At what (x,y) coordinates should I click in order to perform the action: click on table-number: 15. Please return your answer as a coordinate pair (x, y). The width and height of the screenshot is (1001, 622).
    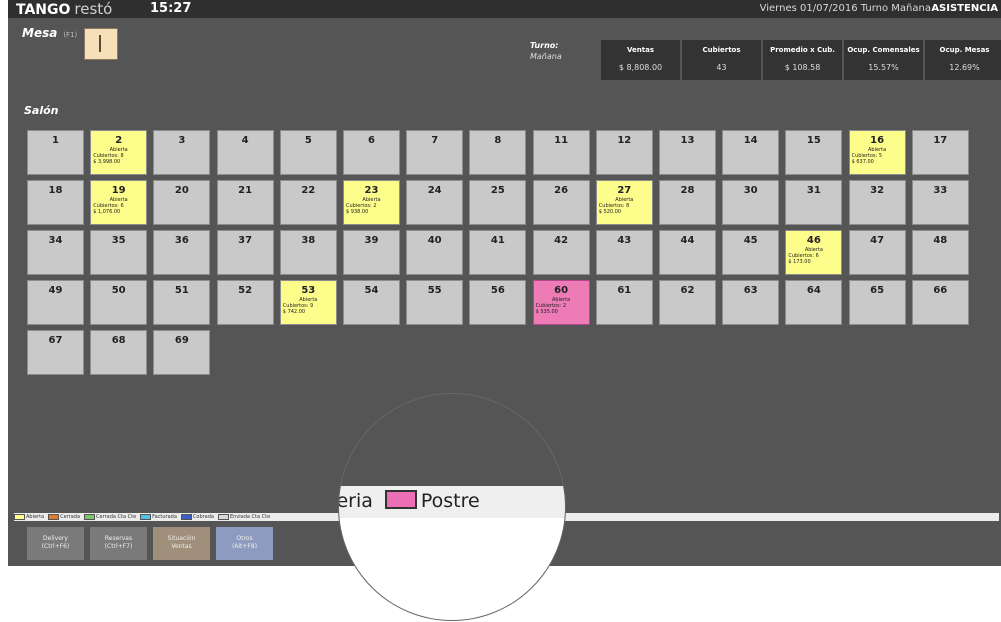
    Looking at the image, I should click on (813, 140).